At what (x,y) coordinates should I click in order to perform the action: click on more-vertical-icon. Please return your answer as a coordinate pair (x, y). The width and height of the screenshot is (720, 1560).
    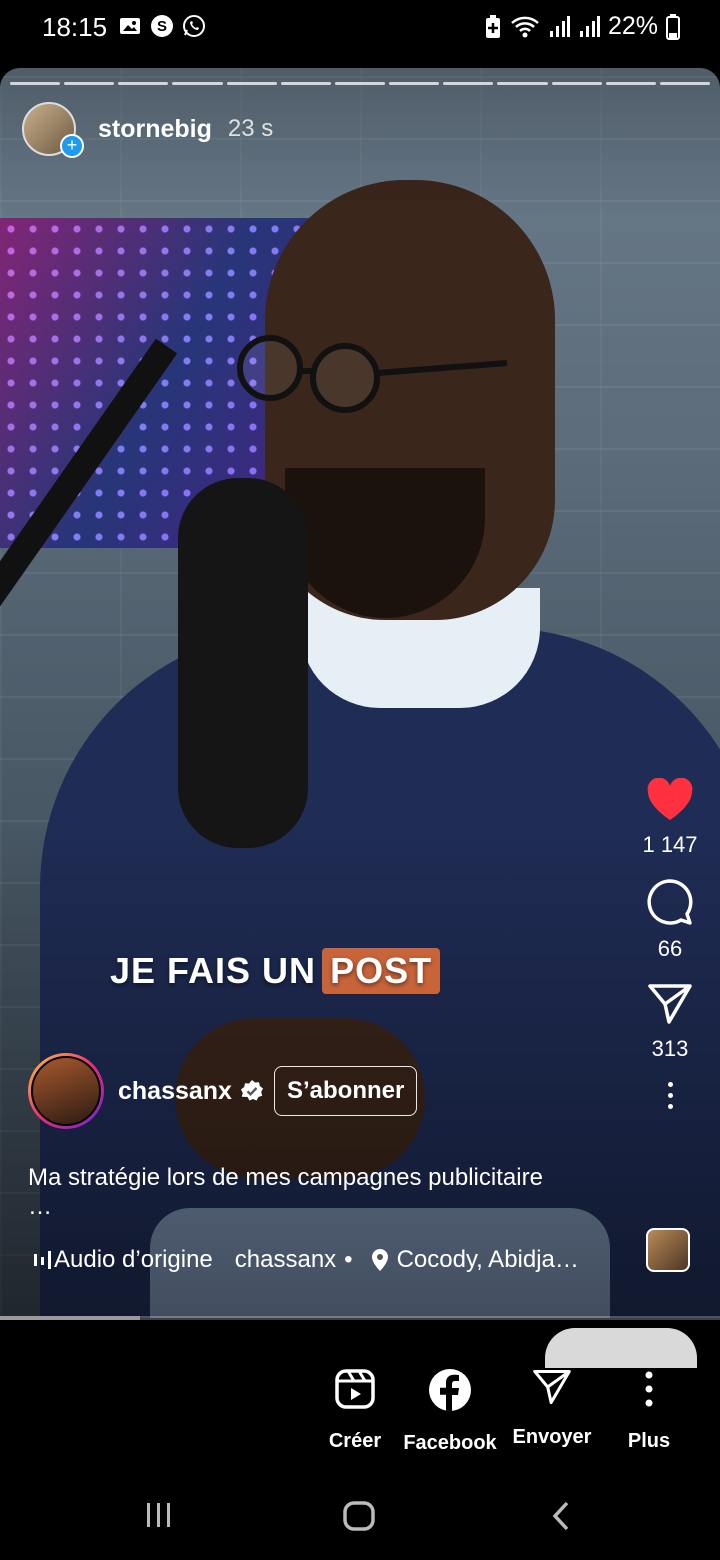
    Looking at the image, I should click on (649, 1389).